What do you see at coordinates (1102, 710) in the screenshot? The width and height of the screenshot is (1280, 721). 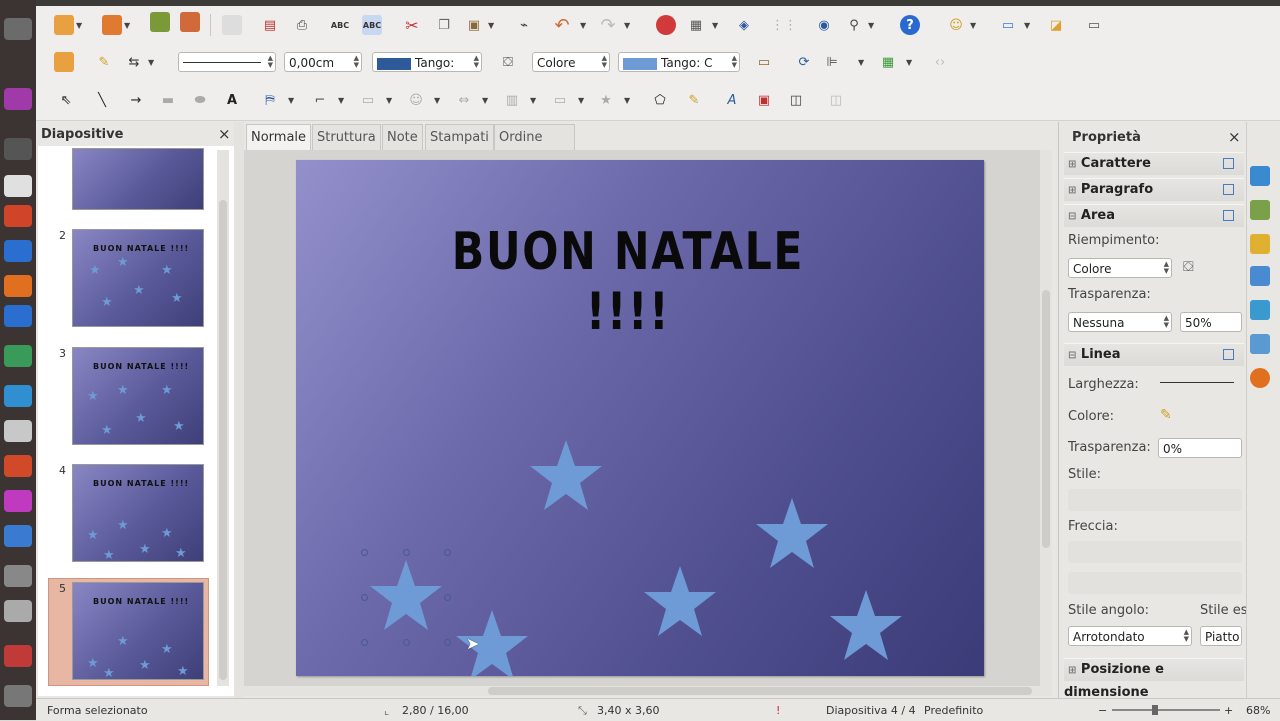 I see `zoom-out-icon: −` at bounding box center [1102, 710].